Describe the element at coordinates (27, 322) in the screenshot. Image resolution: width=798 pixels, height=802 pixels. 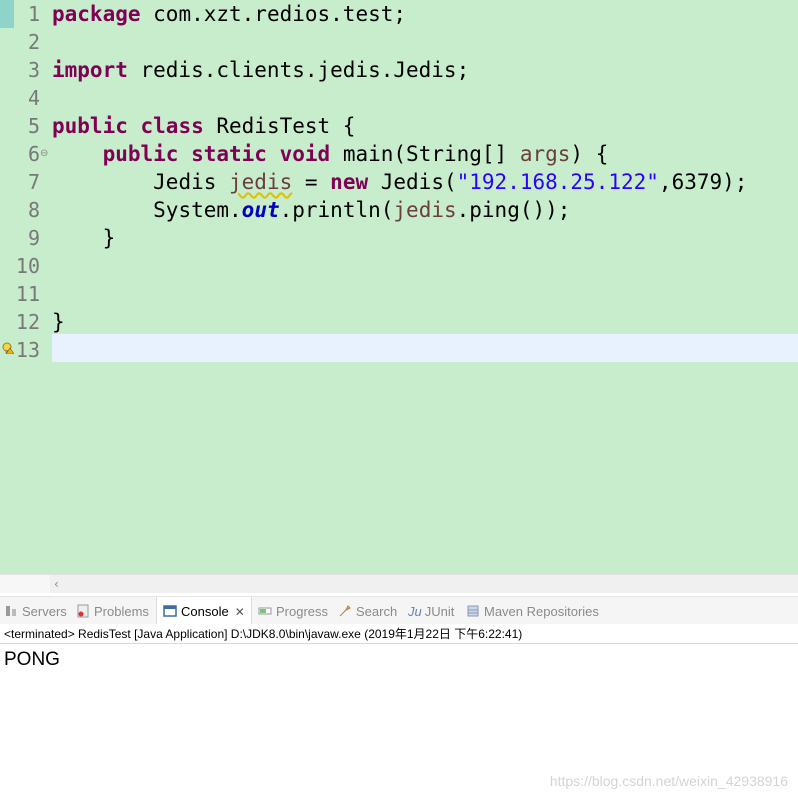
I see `line-number: 12` at that location.